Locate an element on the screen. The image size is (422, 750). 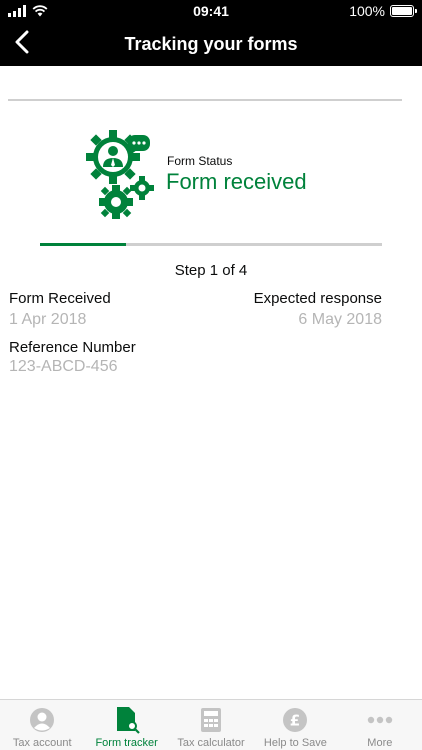
tab-more: More is located at coordinates (380, 725).